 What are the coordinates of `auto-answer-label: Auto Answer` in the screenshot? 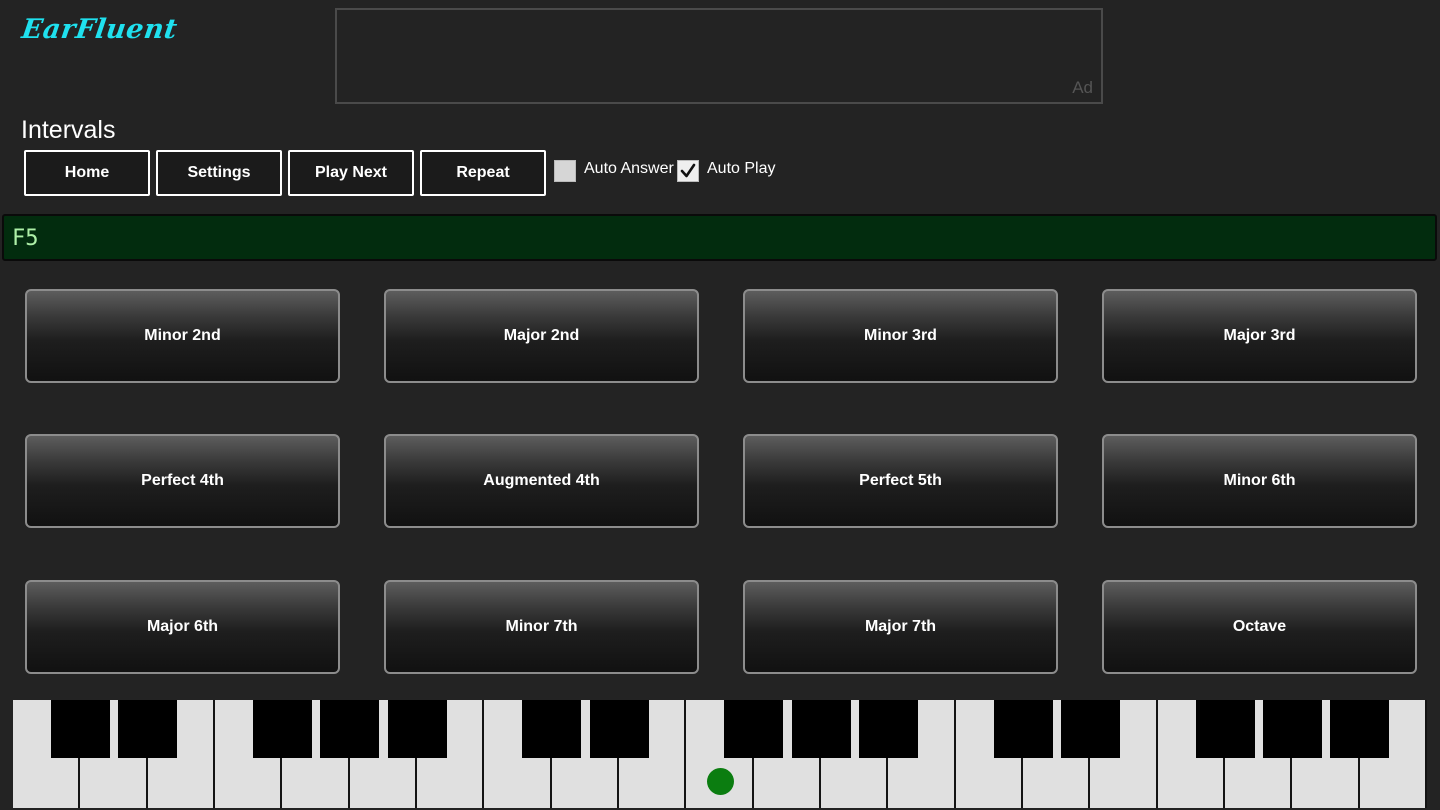 It's located at (629, 169).